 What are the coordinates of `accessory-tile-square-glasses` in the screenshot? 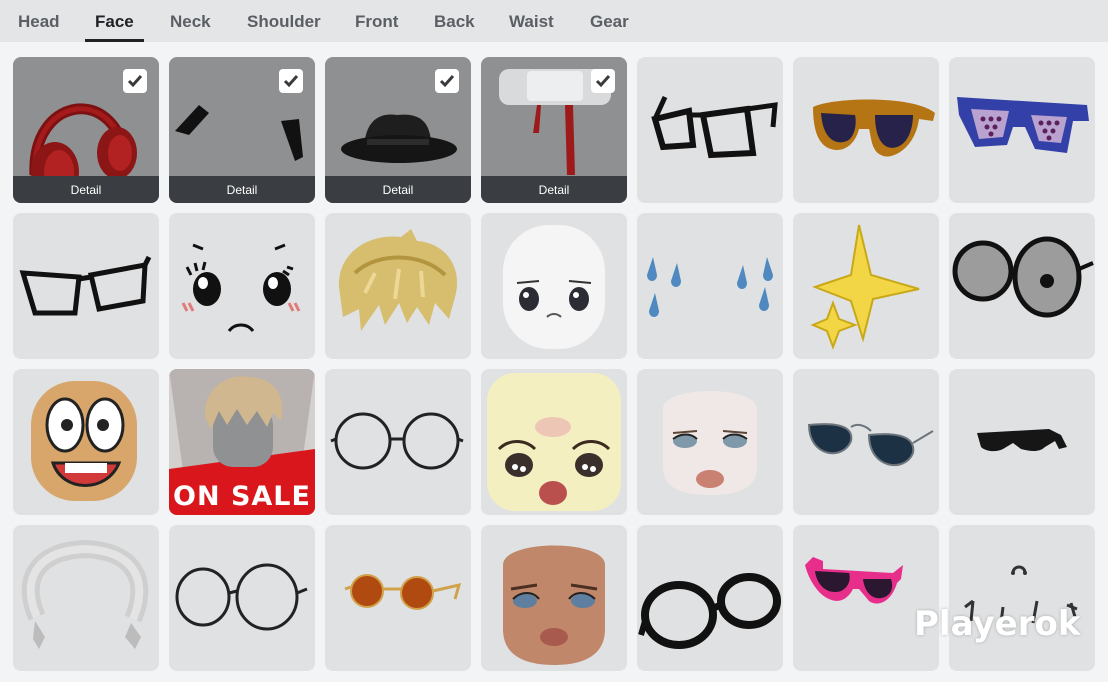 It's located at (86, 286).